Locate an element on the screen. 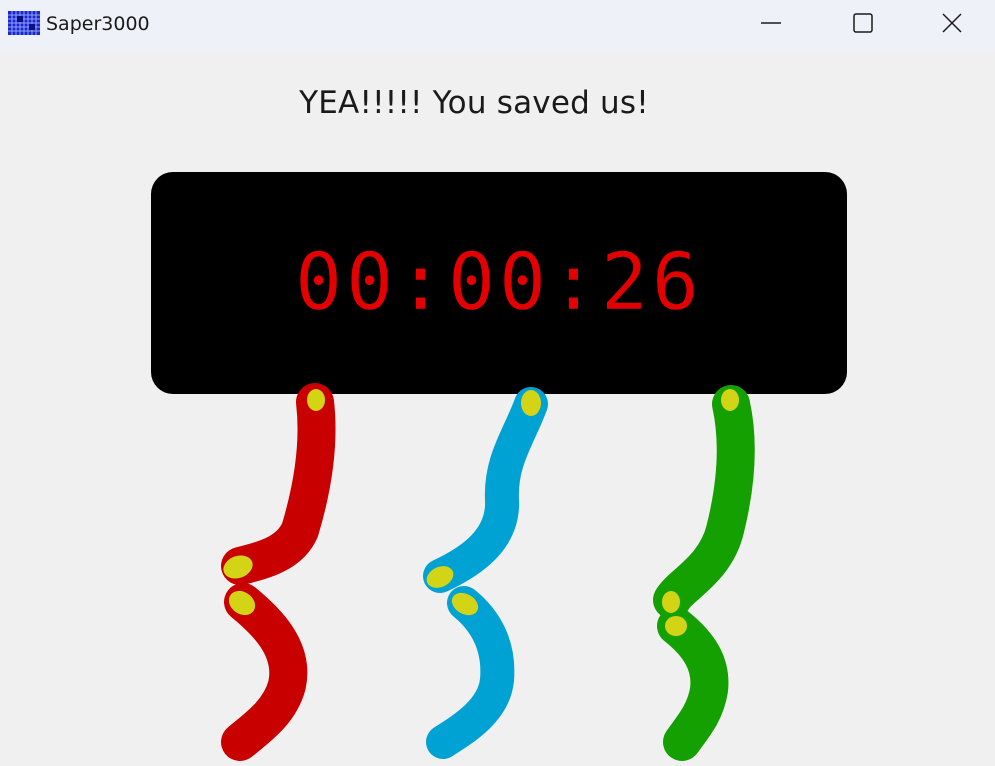 This screenshot has width=995, height=766. close-button is located at coordinates (952, 23).